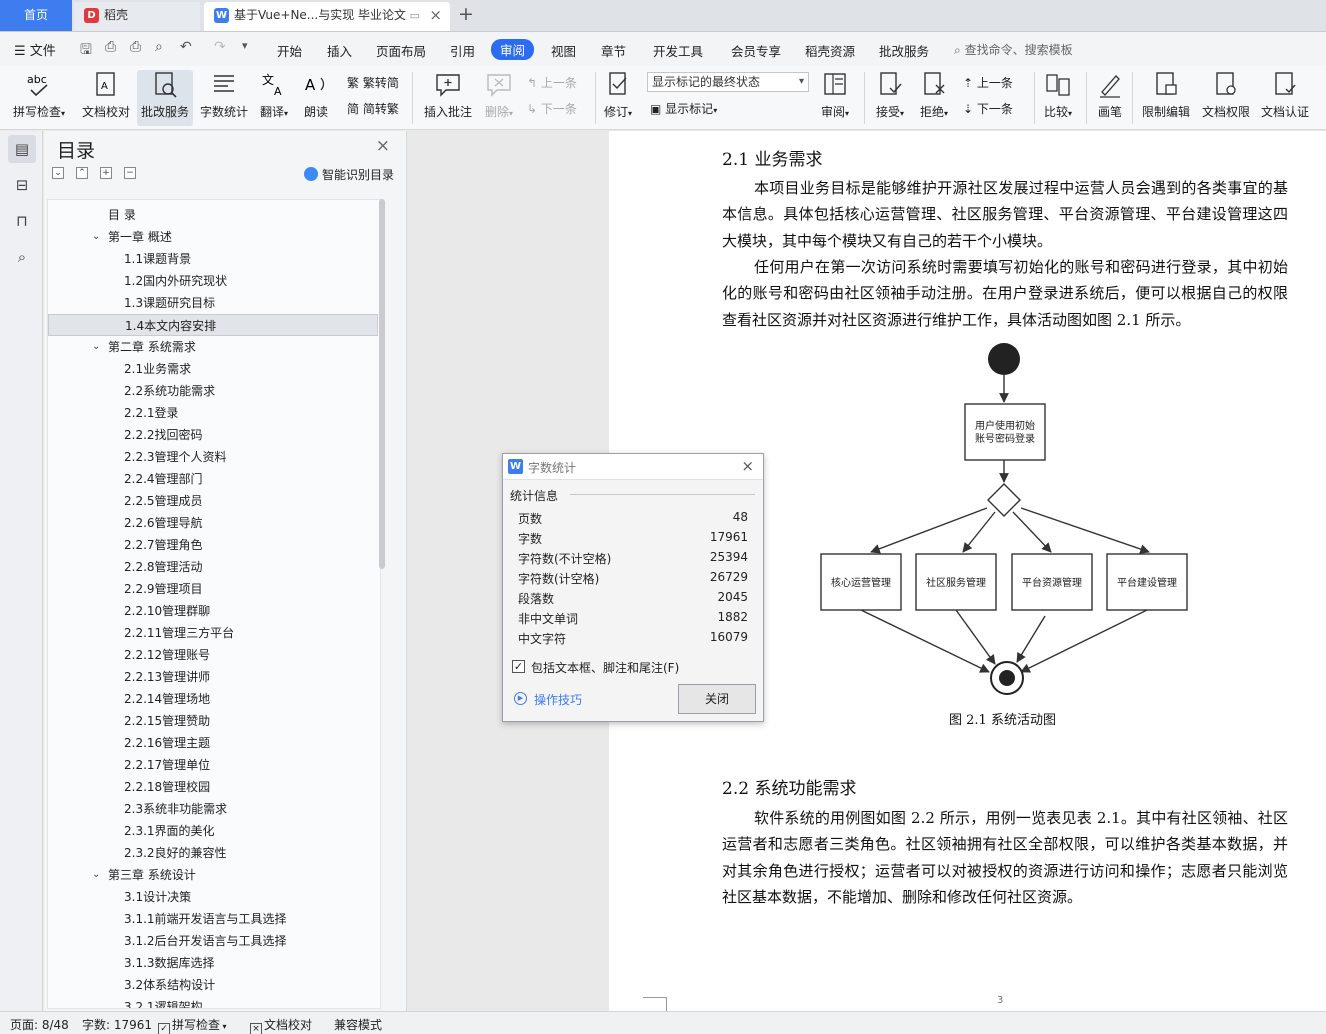 The width and height of the screenshot is (1326, 1034). I want to click on word-count-indicator: 字数: 17961, so click(117, 1024).